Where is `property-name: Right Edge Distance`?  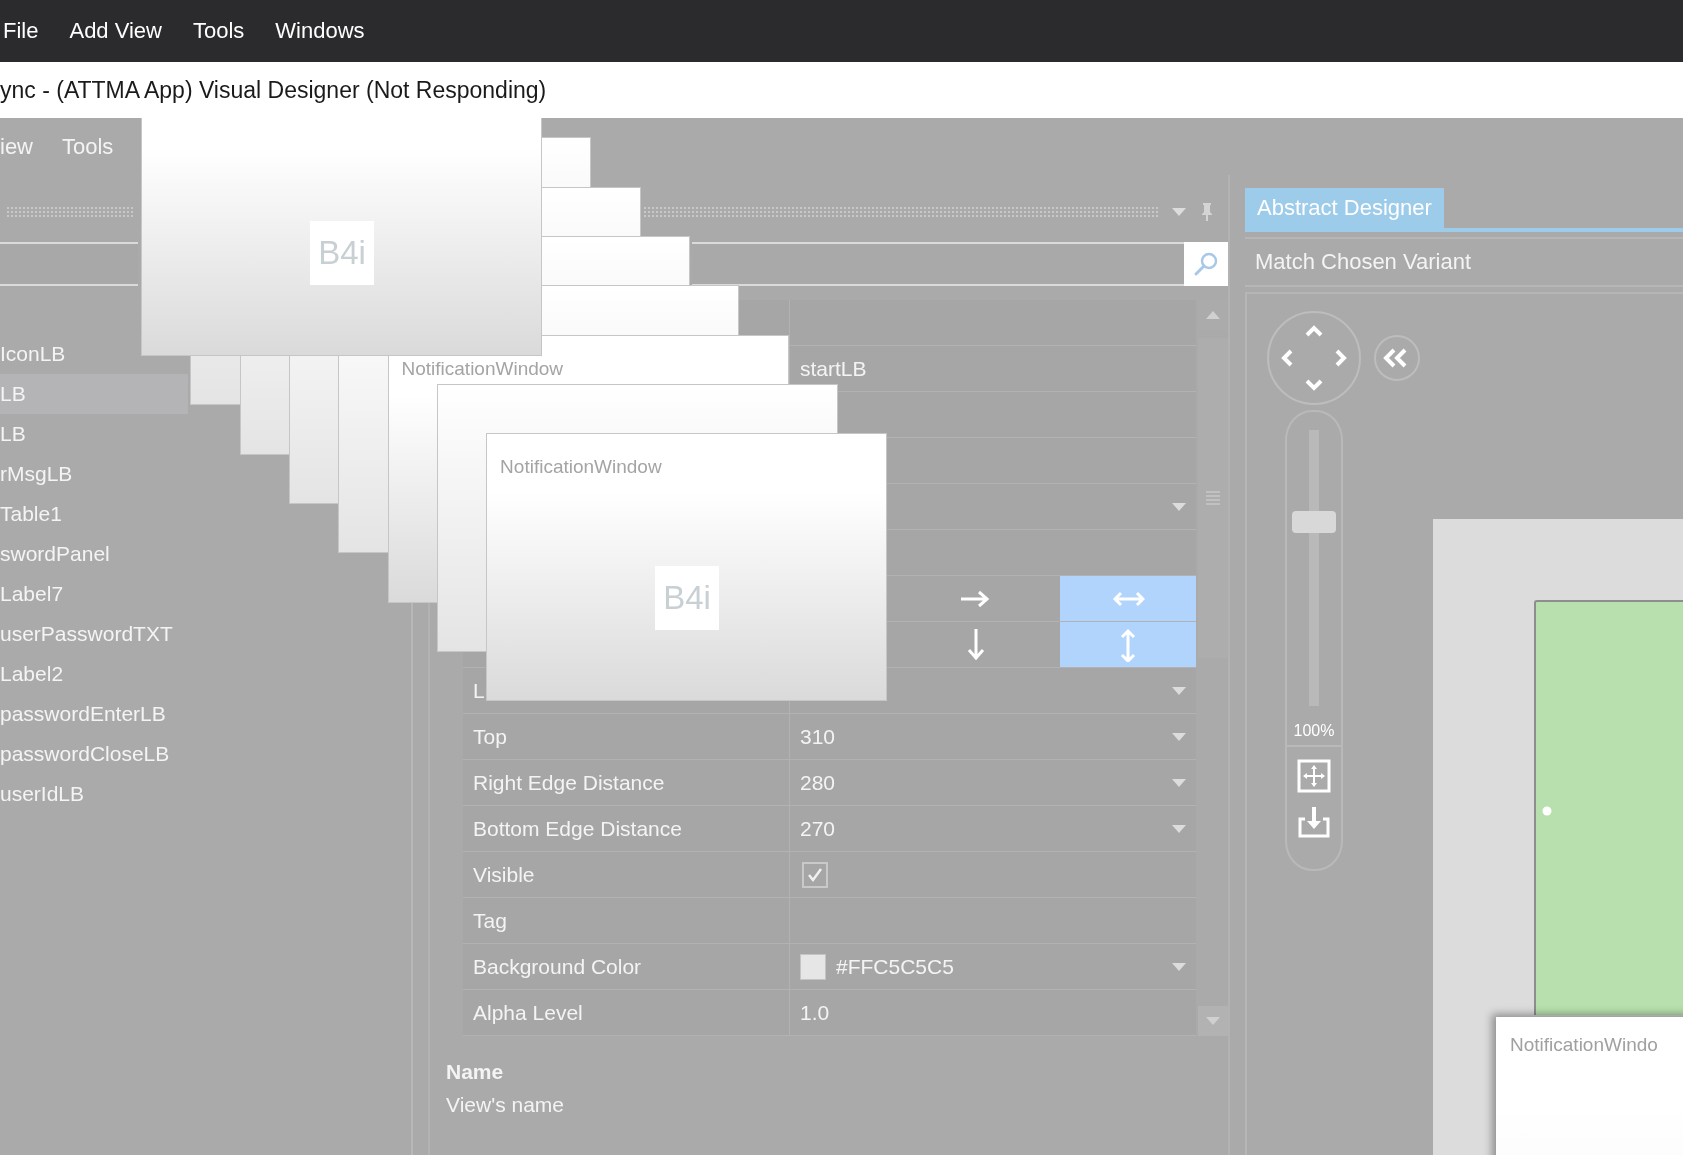 property-name: Right Edge Distance is located at coordinates (569, 782).